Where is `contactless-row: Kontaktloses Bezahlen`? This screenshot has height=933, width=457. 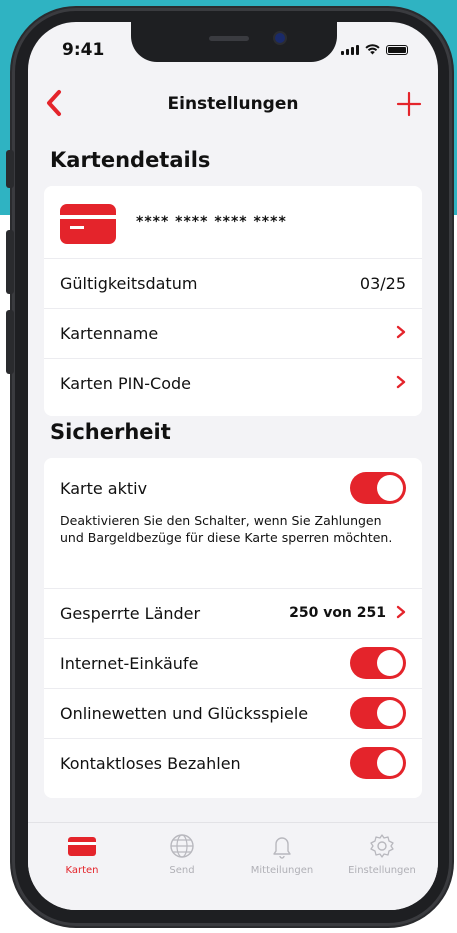 contactless-row: Kontaktloses Bezahlen is located at coordinates (233, 763).